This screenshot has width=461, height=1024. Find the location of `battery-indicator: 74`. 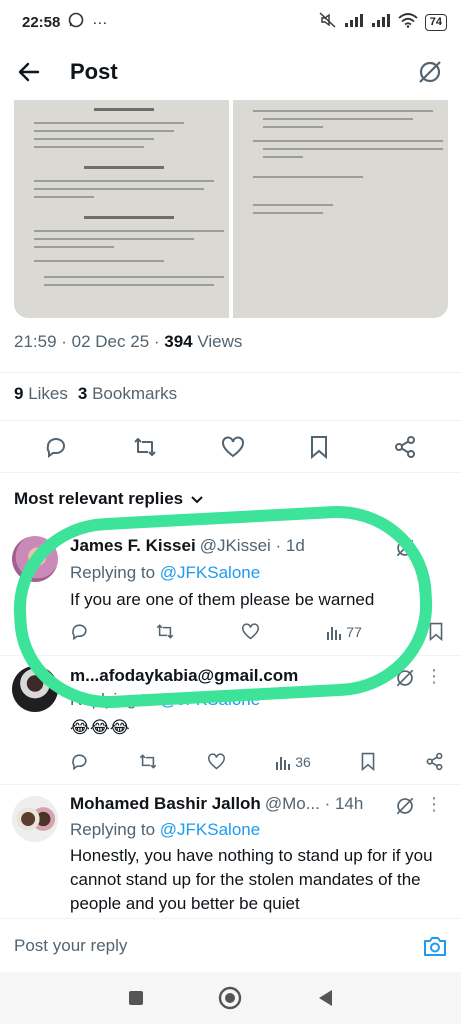

battery-indicator: 74 is located at coordinates (435, 22).